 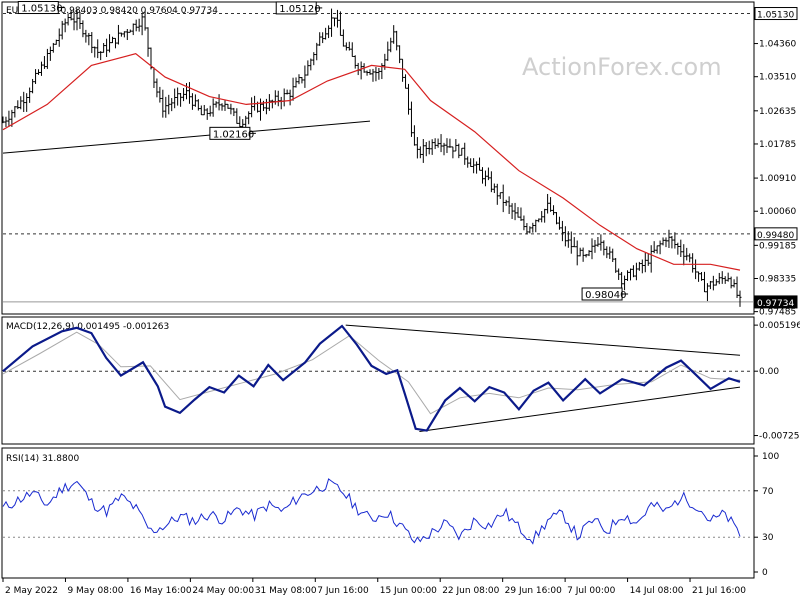 I want to click on price-ytick-label: 1.02635, so click(x=777, y=112).